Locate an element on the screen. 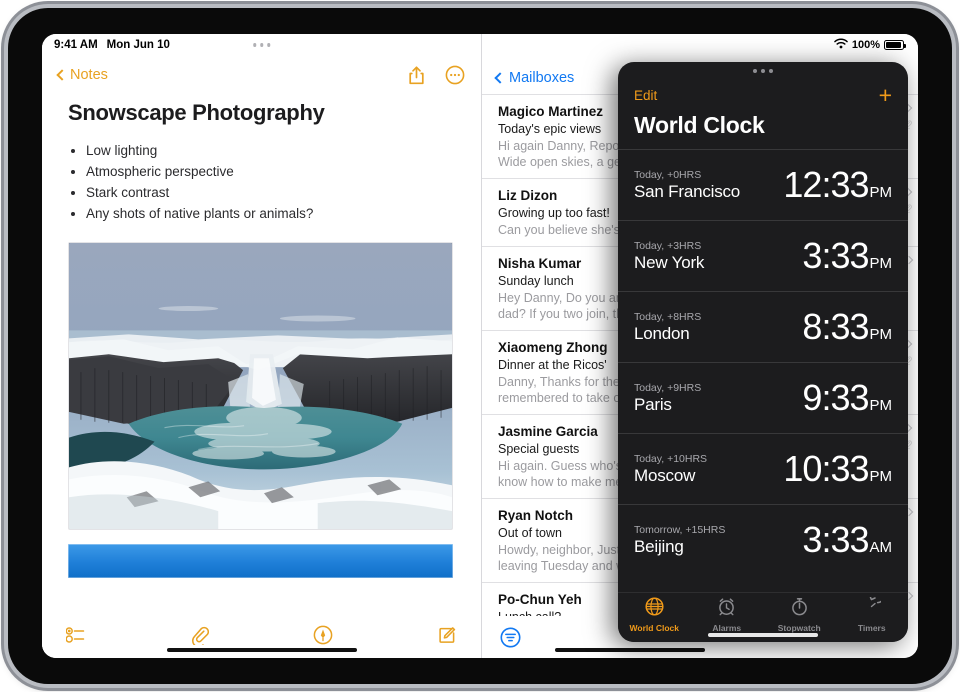  clock-city-label: San Francisco is located at coordinates (687, 191).